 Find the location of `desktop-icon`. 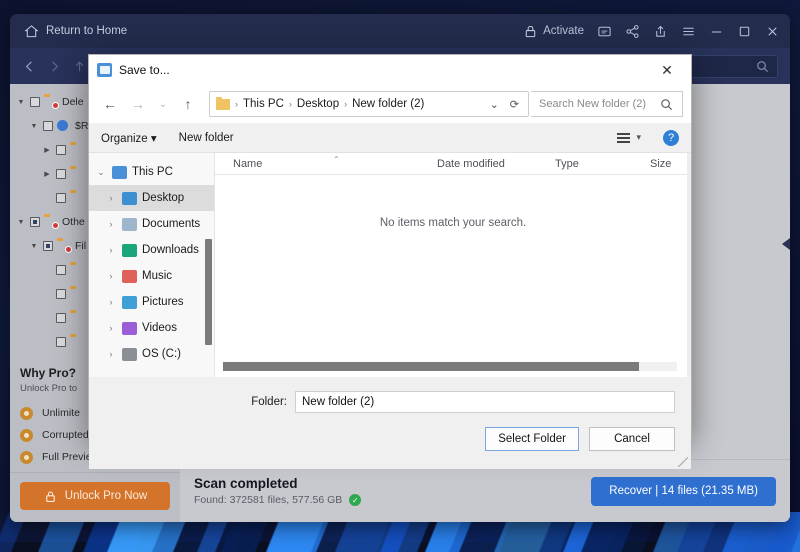

desktop-icon is located at coordinates (129, 198).